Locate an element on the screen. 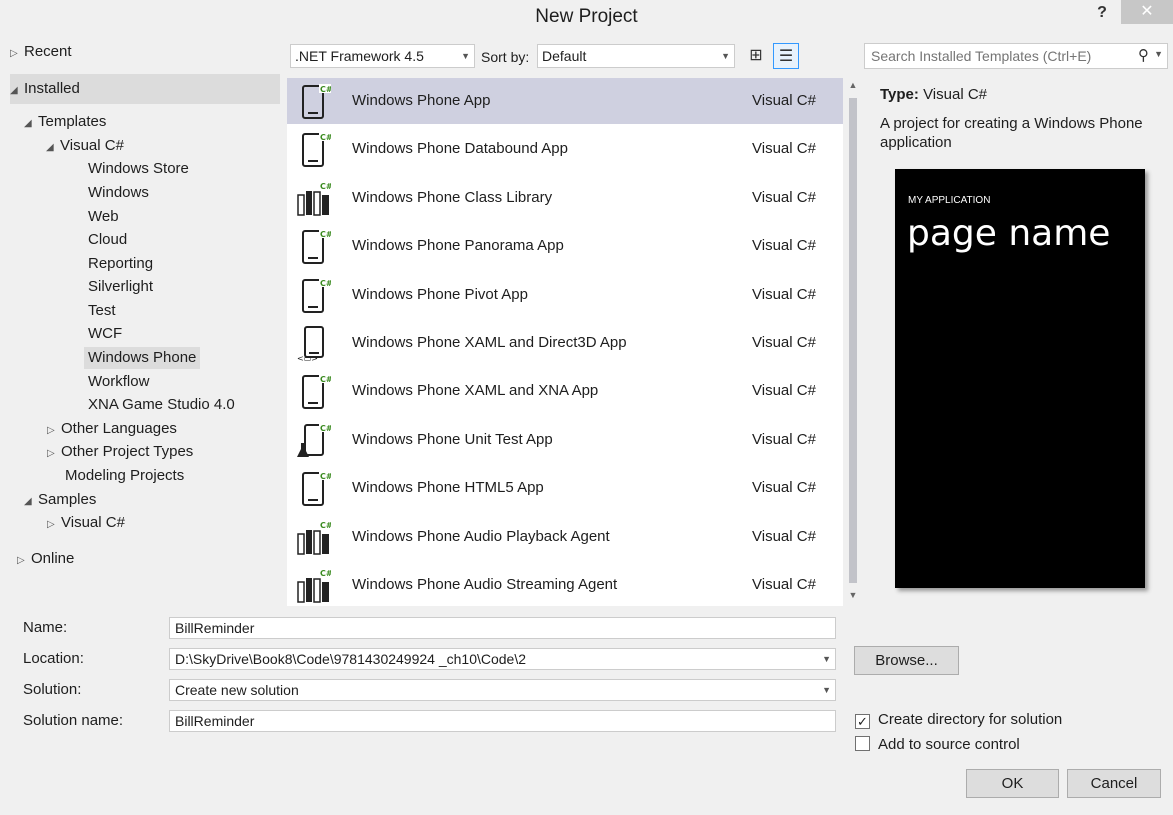  tree-node-windows-phone: Windows Phone is located at coordinates (142, 358).